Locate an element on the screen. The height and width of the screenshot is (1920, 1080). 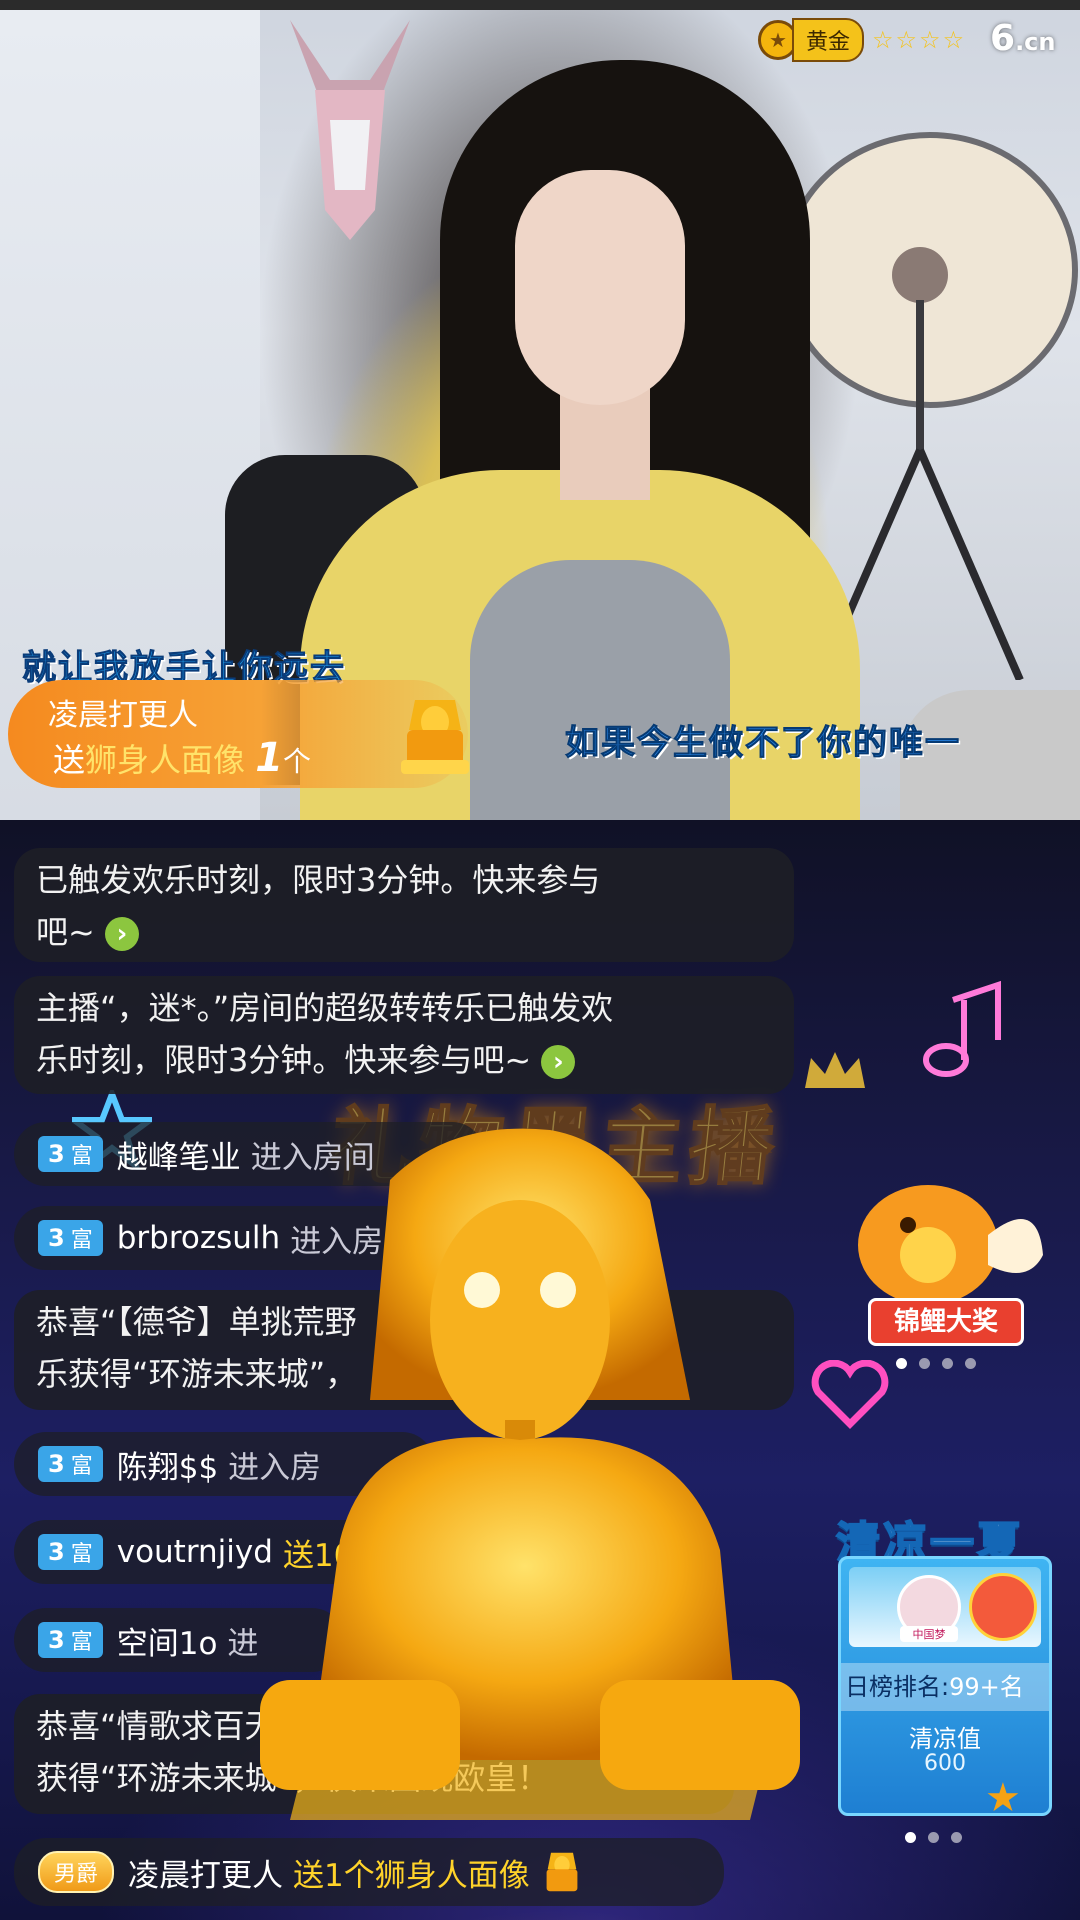
deer-head-decor is located at coordinates (350, 130).